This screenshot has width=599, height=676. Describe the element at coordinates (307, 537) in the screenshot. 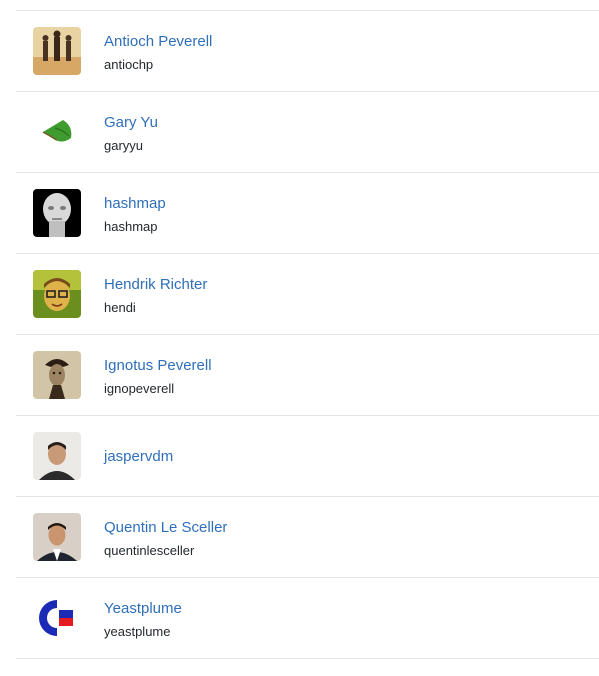

I see `list-item: Quentin Le Sceller quentinlesceller` at that location.